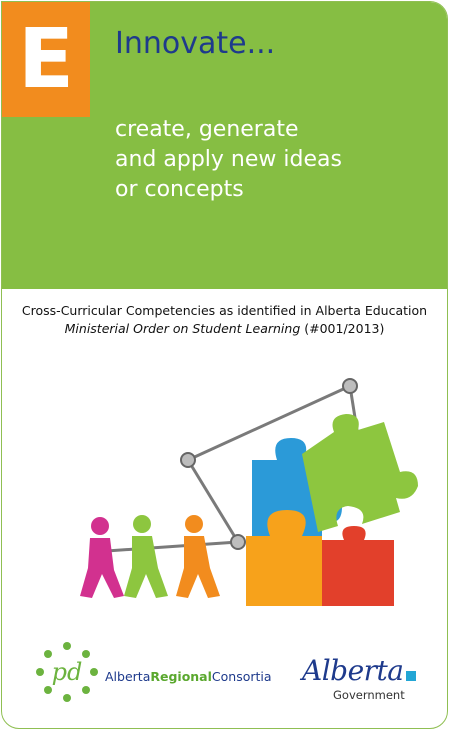 The height and width of the screenshot is (732, 451). I want to click on reference-order-title: Ministerial Order on Student Learning, so click(182, 328).